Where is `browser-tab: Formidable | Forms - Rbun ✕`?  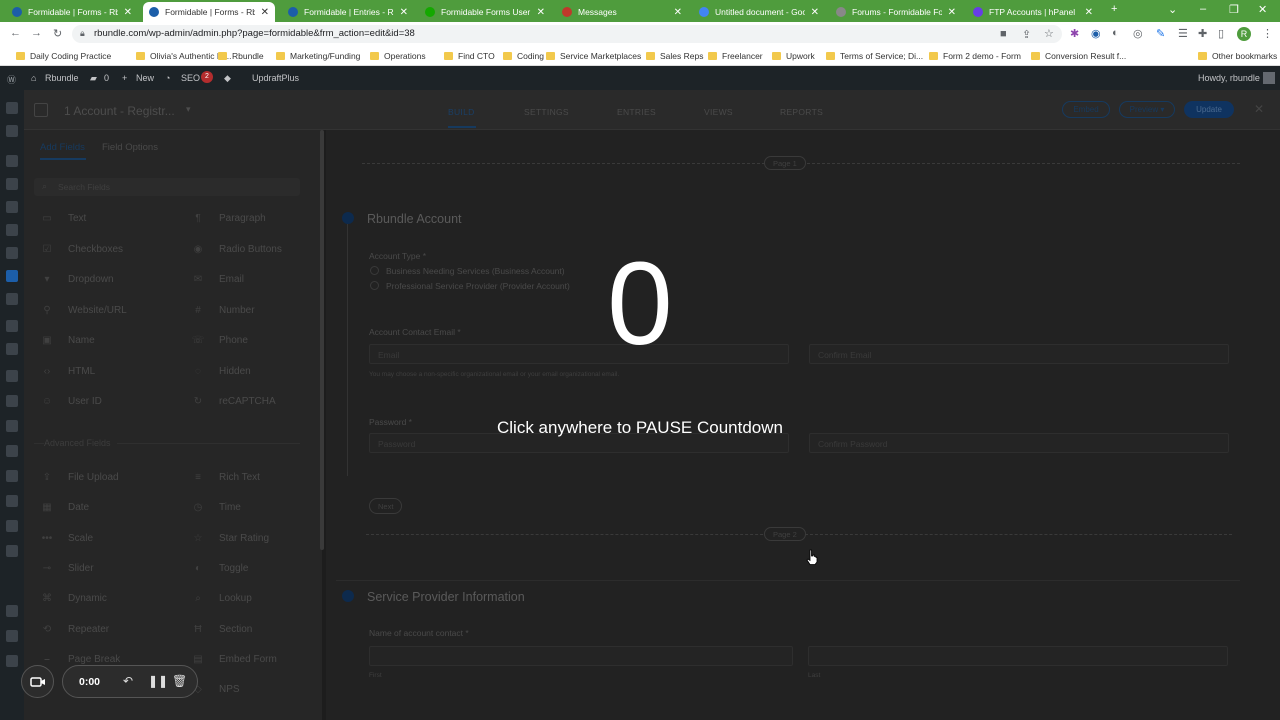 browser-tab: Formidable | Forms - Rbun ✕ is located at coordinates (209, 12).